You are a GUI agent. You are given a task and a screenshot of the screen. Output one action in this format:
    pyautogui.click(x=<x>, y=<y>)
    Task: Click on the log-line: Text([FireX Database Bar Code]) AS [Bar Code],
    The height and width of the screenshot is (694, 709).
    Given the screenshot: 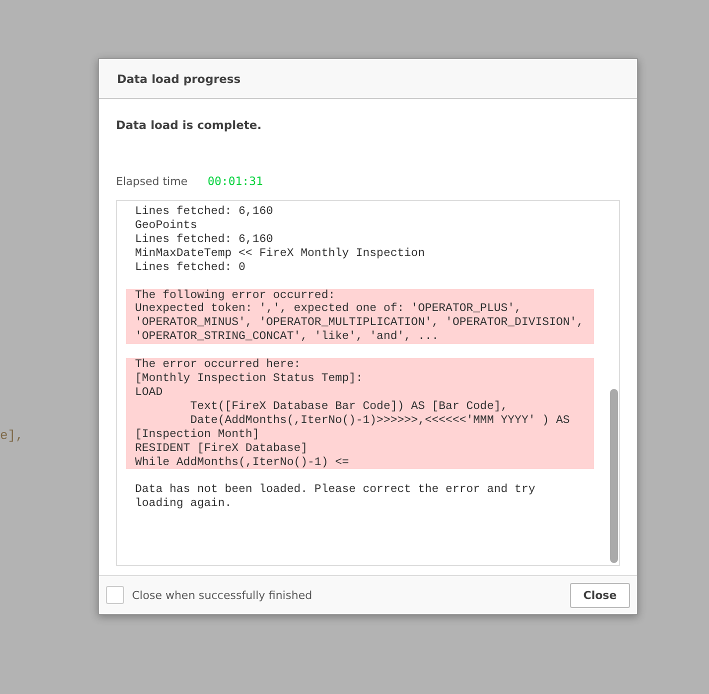 What is the action you would take?
    pyautogui.click(x=349, y=407)
    